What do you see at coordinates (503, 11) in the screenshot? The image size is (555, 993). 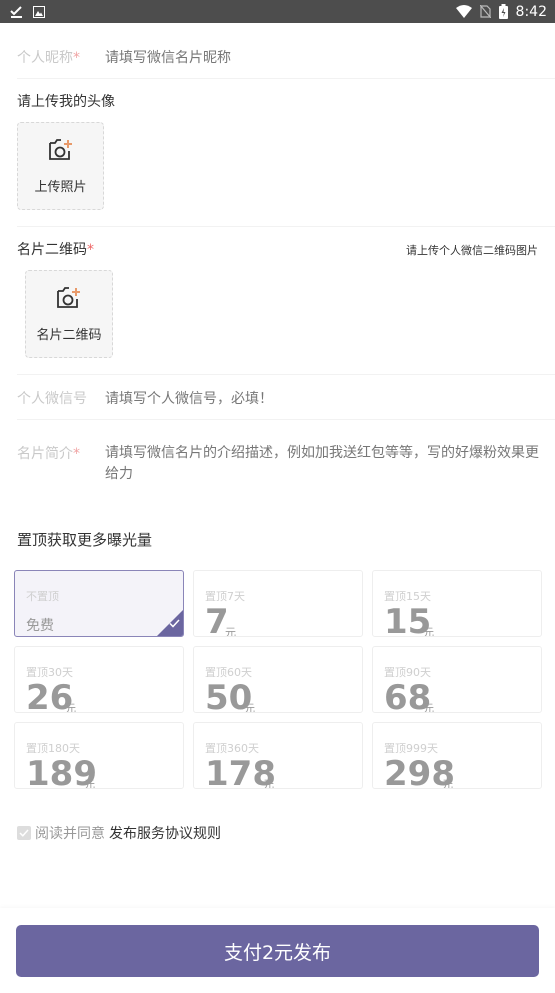 I see `battery-icon` at bounding box center [503, 11].